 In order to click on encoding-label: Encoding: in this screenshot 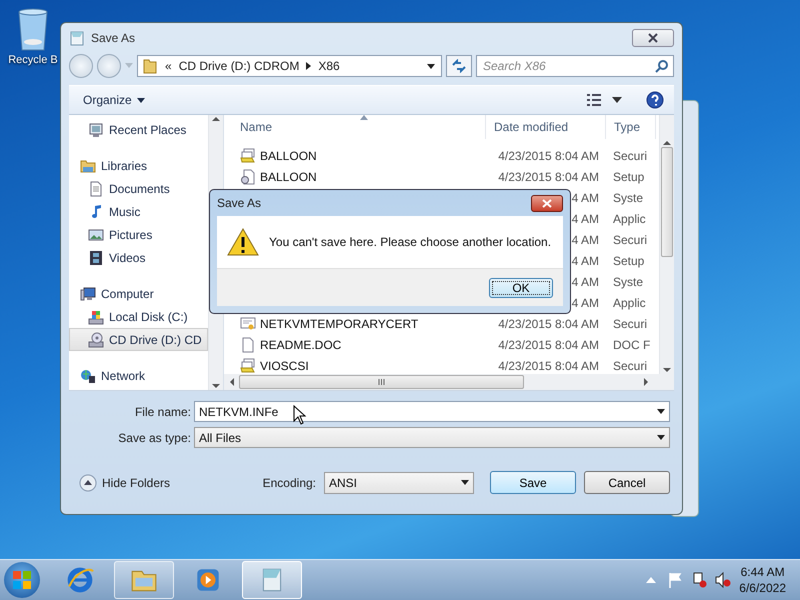, I will do `click(289, 483)`.